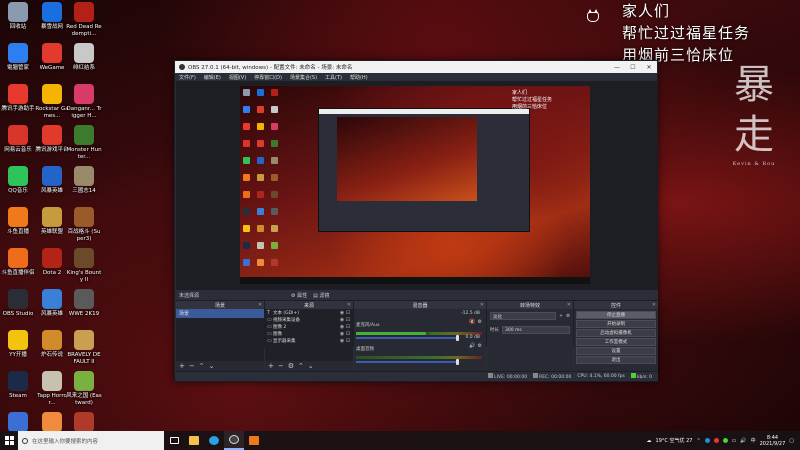 The width and height of the screenshot is (800, 450). Describe the element at coordinates (301, 366) in the screenshot. I see `source-up-button: ⌃` at that location.